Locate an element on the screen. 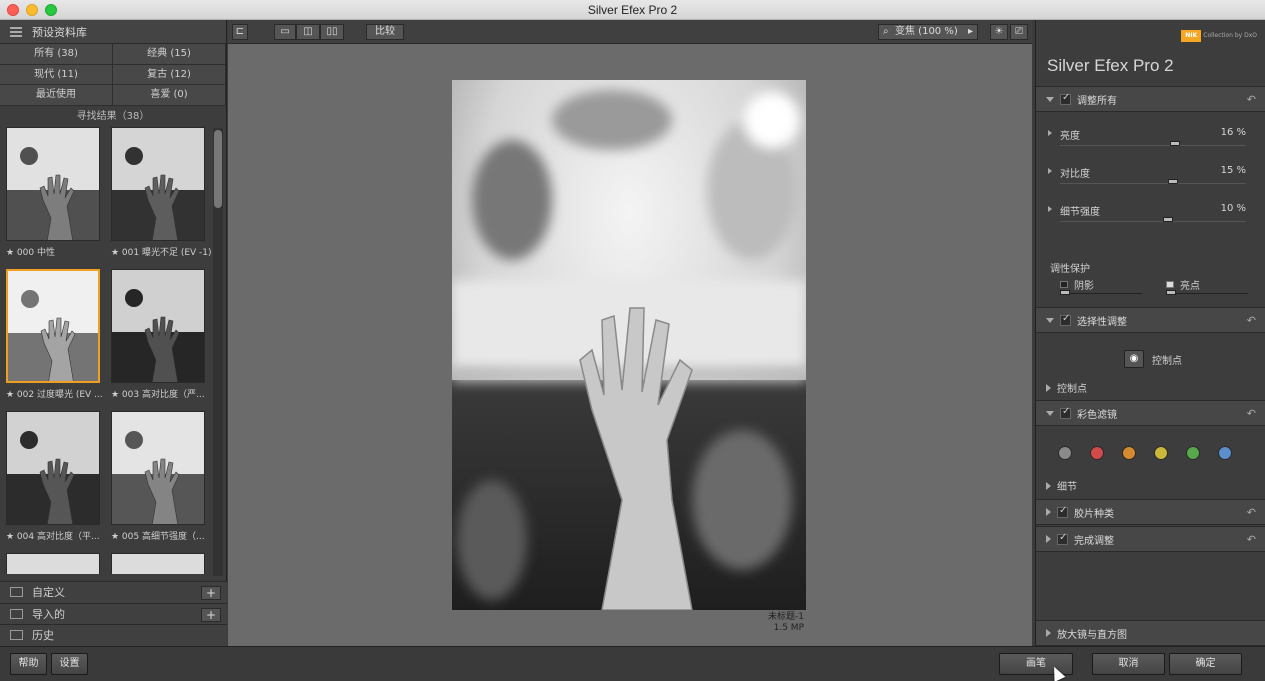 This screenshot has width=1265, height=681. category-all: 所有 (38) is located at coordinates (56, 54).